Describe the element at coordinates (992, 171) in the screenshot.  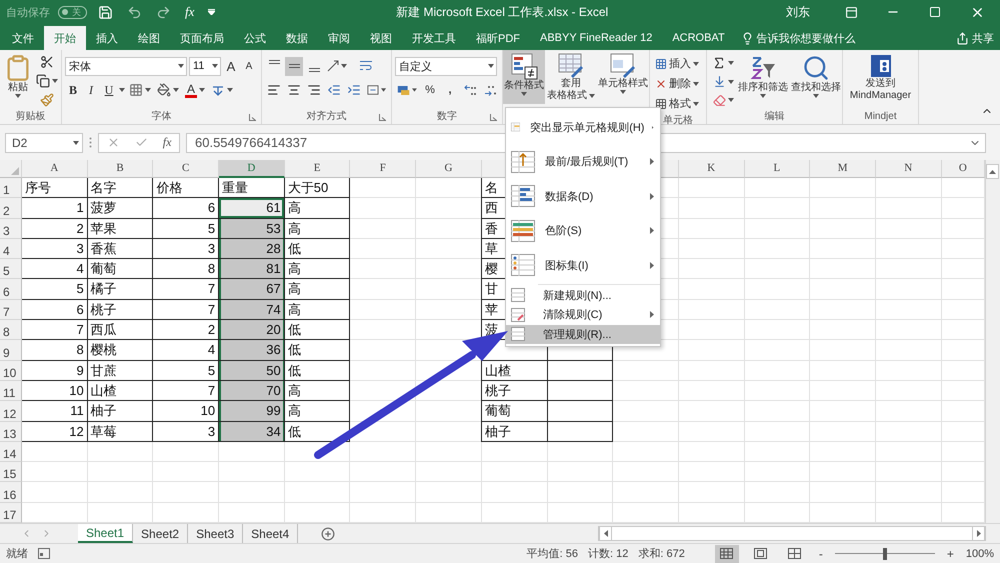
I see `scroll-up-button` at that location.